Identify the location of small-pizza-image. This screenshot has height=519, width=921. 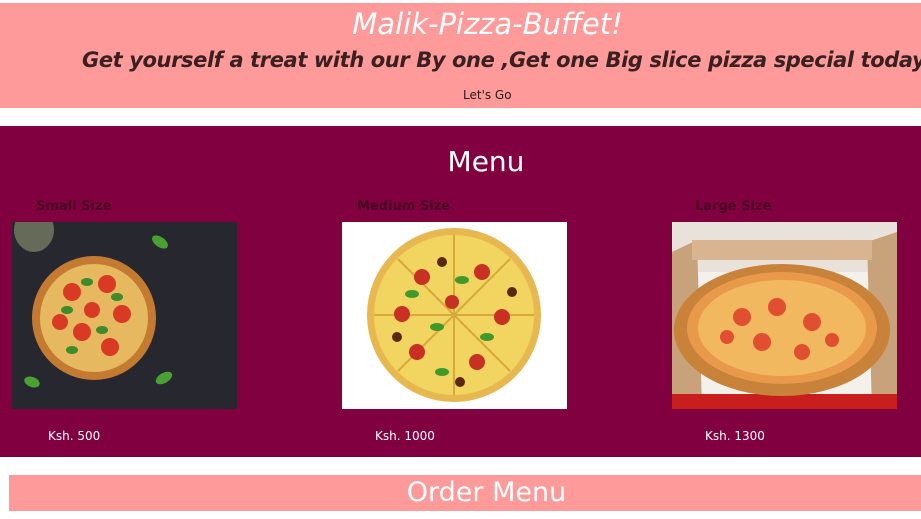
(124, 315).